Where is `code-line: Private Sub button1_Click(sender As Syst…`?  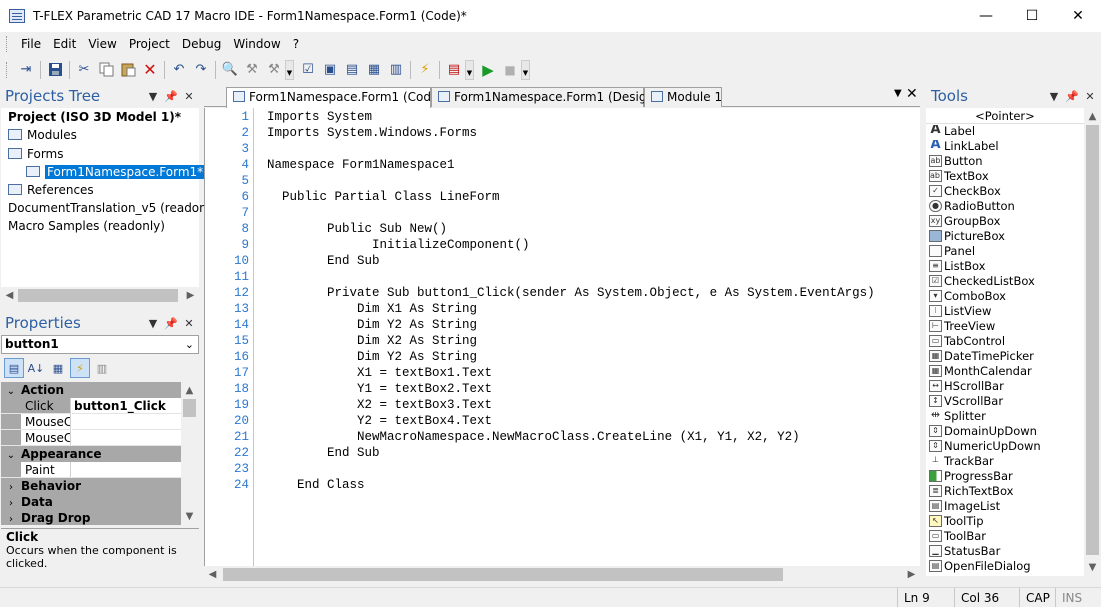
code-line: Private Sub button1_Click(sender As Syst… is located at coordinates (571, 293).